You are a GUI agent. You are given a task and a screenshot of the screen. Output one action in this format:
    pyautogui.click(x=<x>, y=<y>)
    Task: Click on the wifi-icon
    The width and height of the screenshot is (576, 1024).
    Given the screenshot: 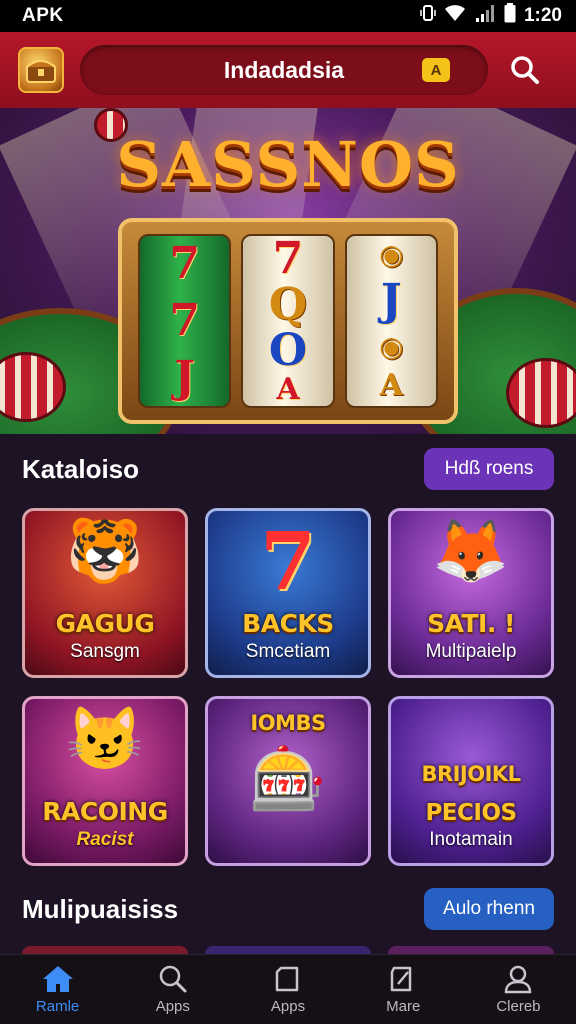 What is the action you would take?
    pyautogui.click(x=455, y=16)
    